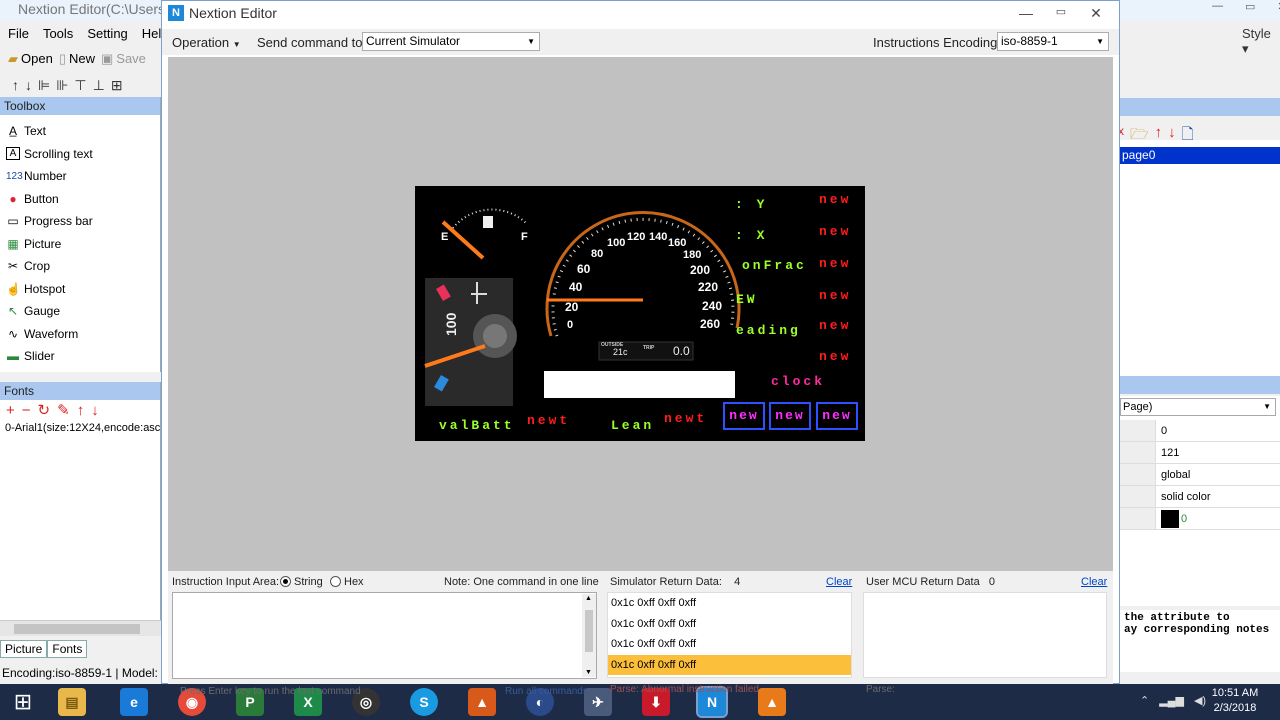 This screenshot has width=1280, height=720. What do you see at coordinates (80, 176) in the screenshot?
I see `toolbox-item-number: 123 Number` at bounding box center [80, 176].